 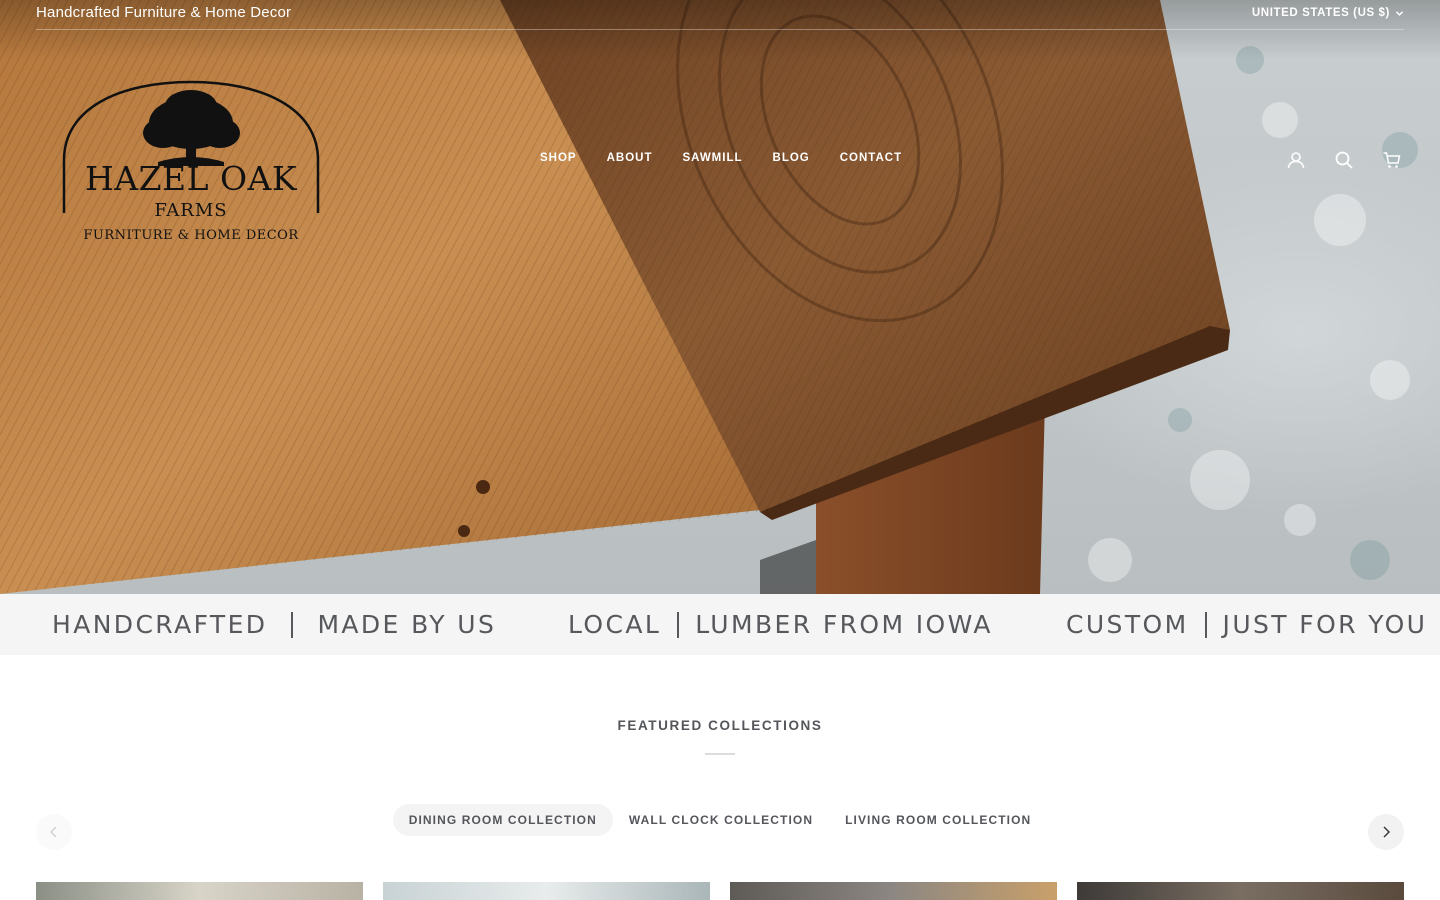 I want to click on value-prop-1: HANDCRAFTED MADE BY US, so click(x=274, y=624).